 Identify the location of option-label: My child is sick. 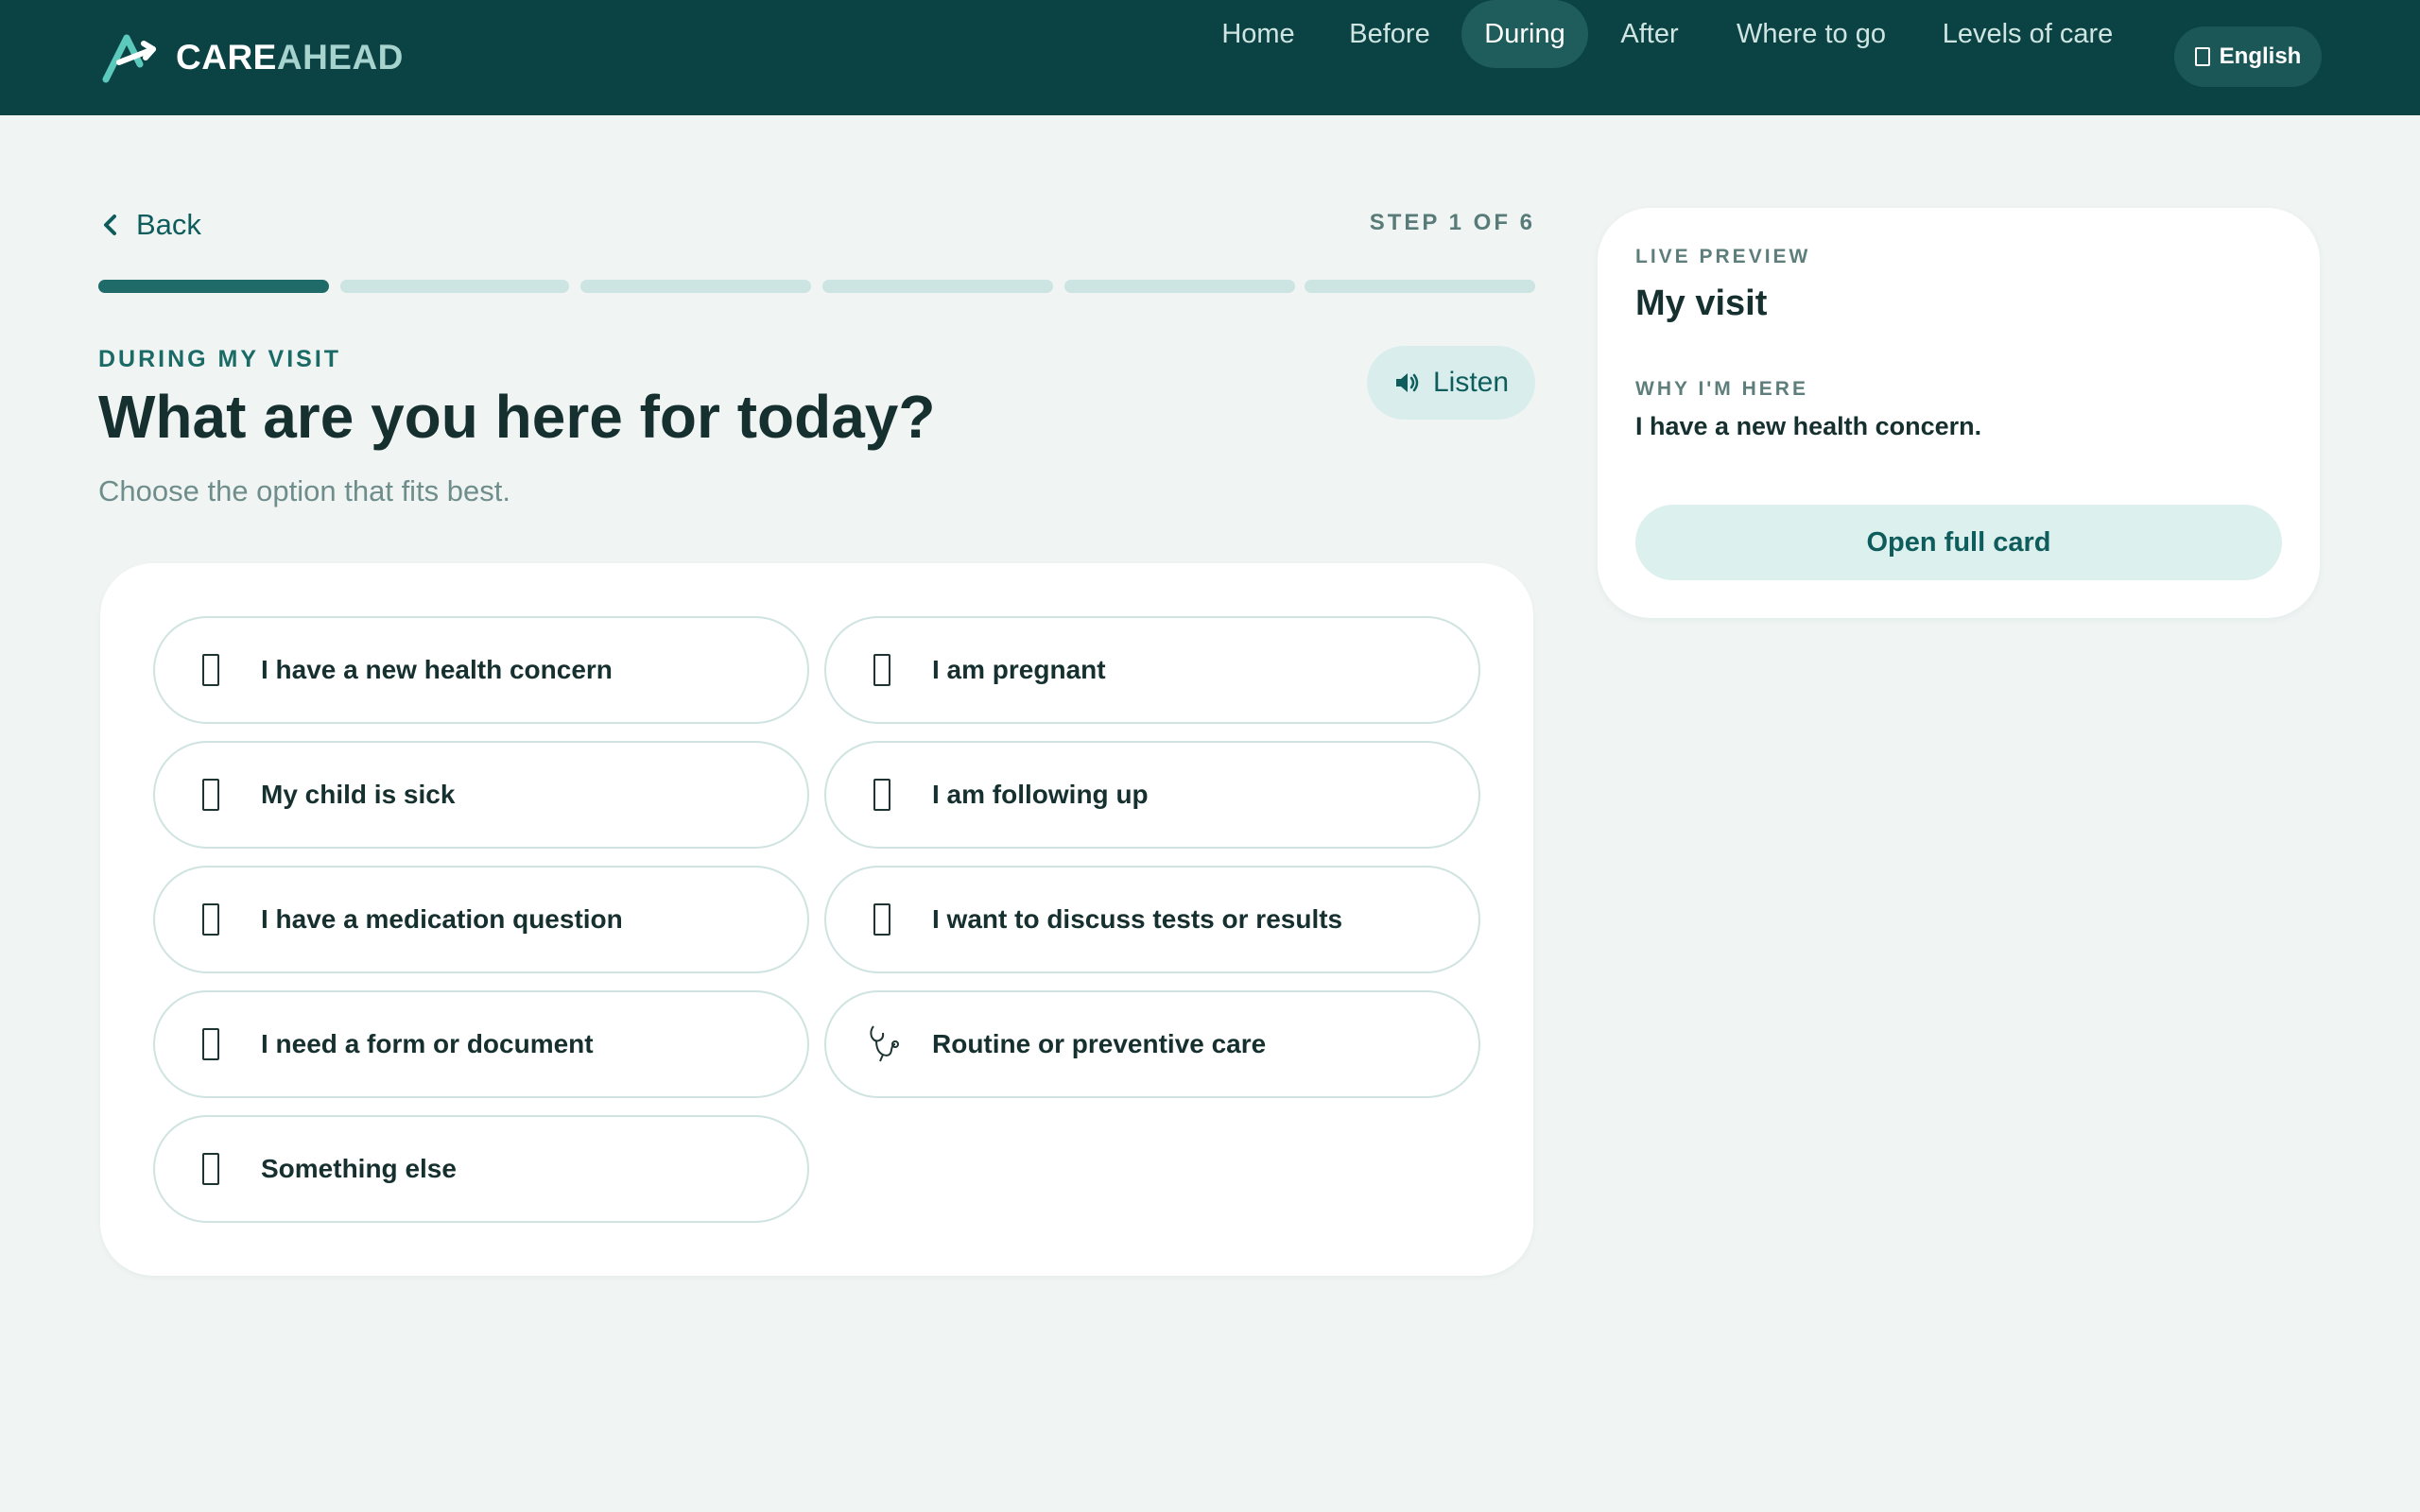
(358, 794).